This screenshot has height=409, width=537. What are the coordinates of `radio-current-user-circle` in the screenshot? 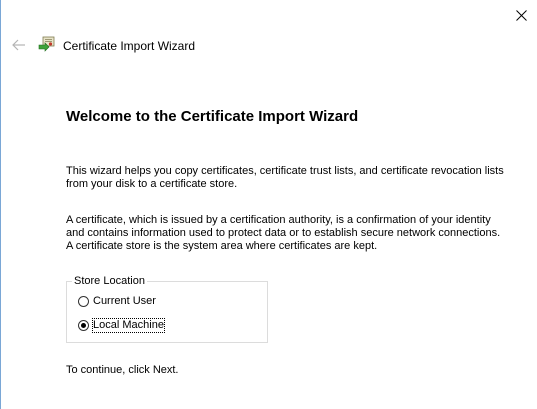 It's located at (83, 301).